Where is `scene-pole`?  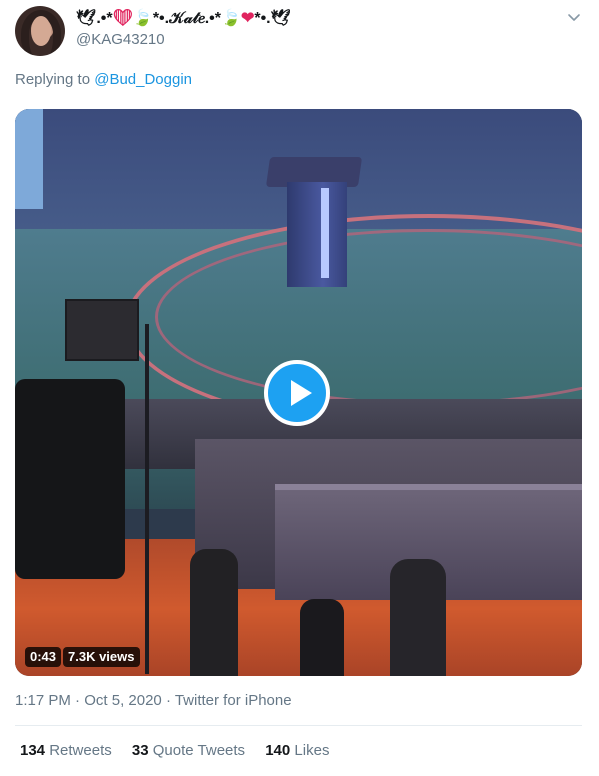 scene-pole is located at coordinates (147, 499).